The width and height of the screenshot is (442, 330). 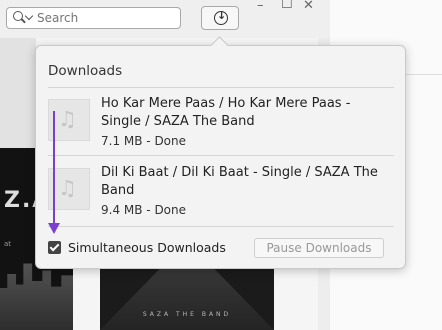 What do you see at coordinates (144, 210) in the screenshot?
I see `download-item-status: 9.4 MB - Done` at bounding box center [144, 210].